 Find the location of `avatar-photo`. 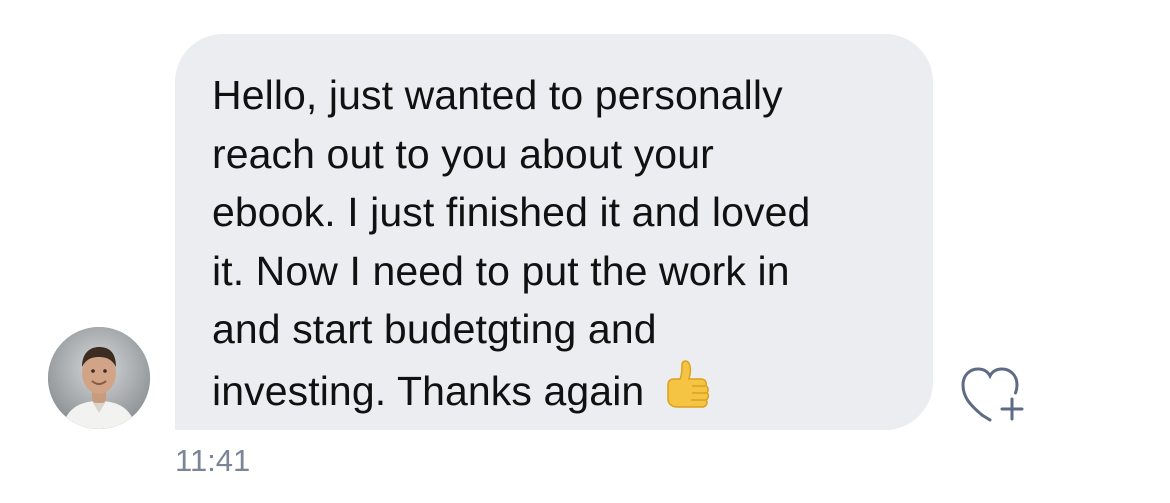

avatar-photo is located at coordinates (99, 378).